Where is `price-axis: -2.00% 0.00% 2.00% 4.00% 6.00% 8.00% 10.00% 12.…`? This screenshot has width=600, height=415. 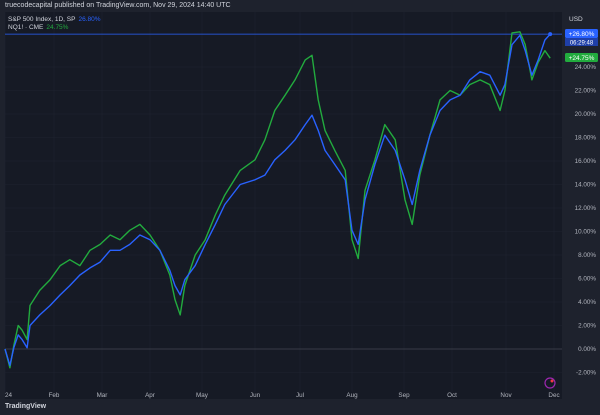
price-axis: -2.00% 0.00% 2.00% 4.00% 6.00% 8.00% 10.00% 12.… is located at coordinates (586, 220).